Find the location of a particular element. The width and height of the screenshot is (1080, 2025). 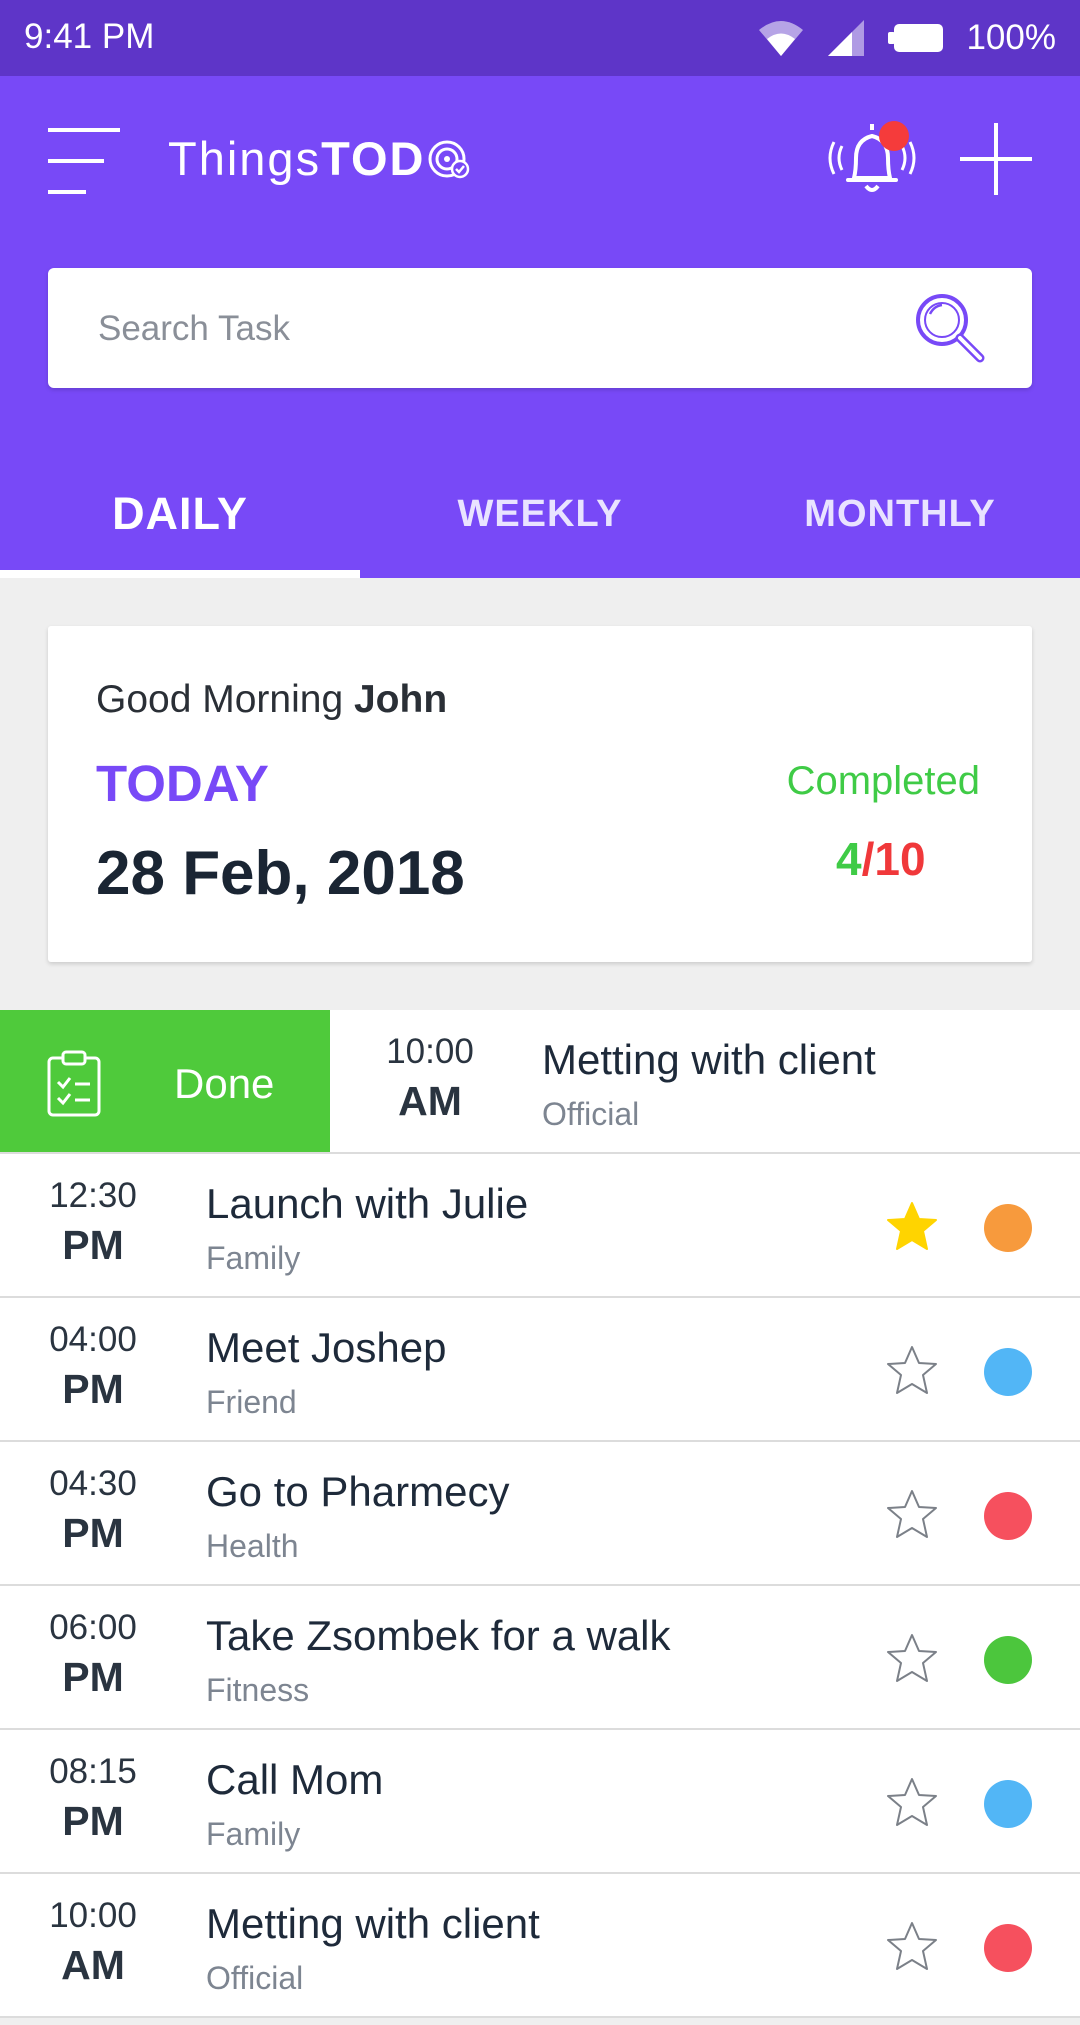

tab-monthly: MONTHLY is located at coordinates (900, 518).